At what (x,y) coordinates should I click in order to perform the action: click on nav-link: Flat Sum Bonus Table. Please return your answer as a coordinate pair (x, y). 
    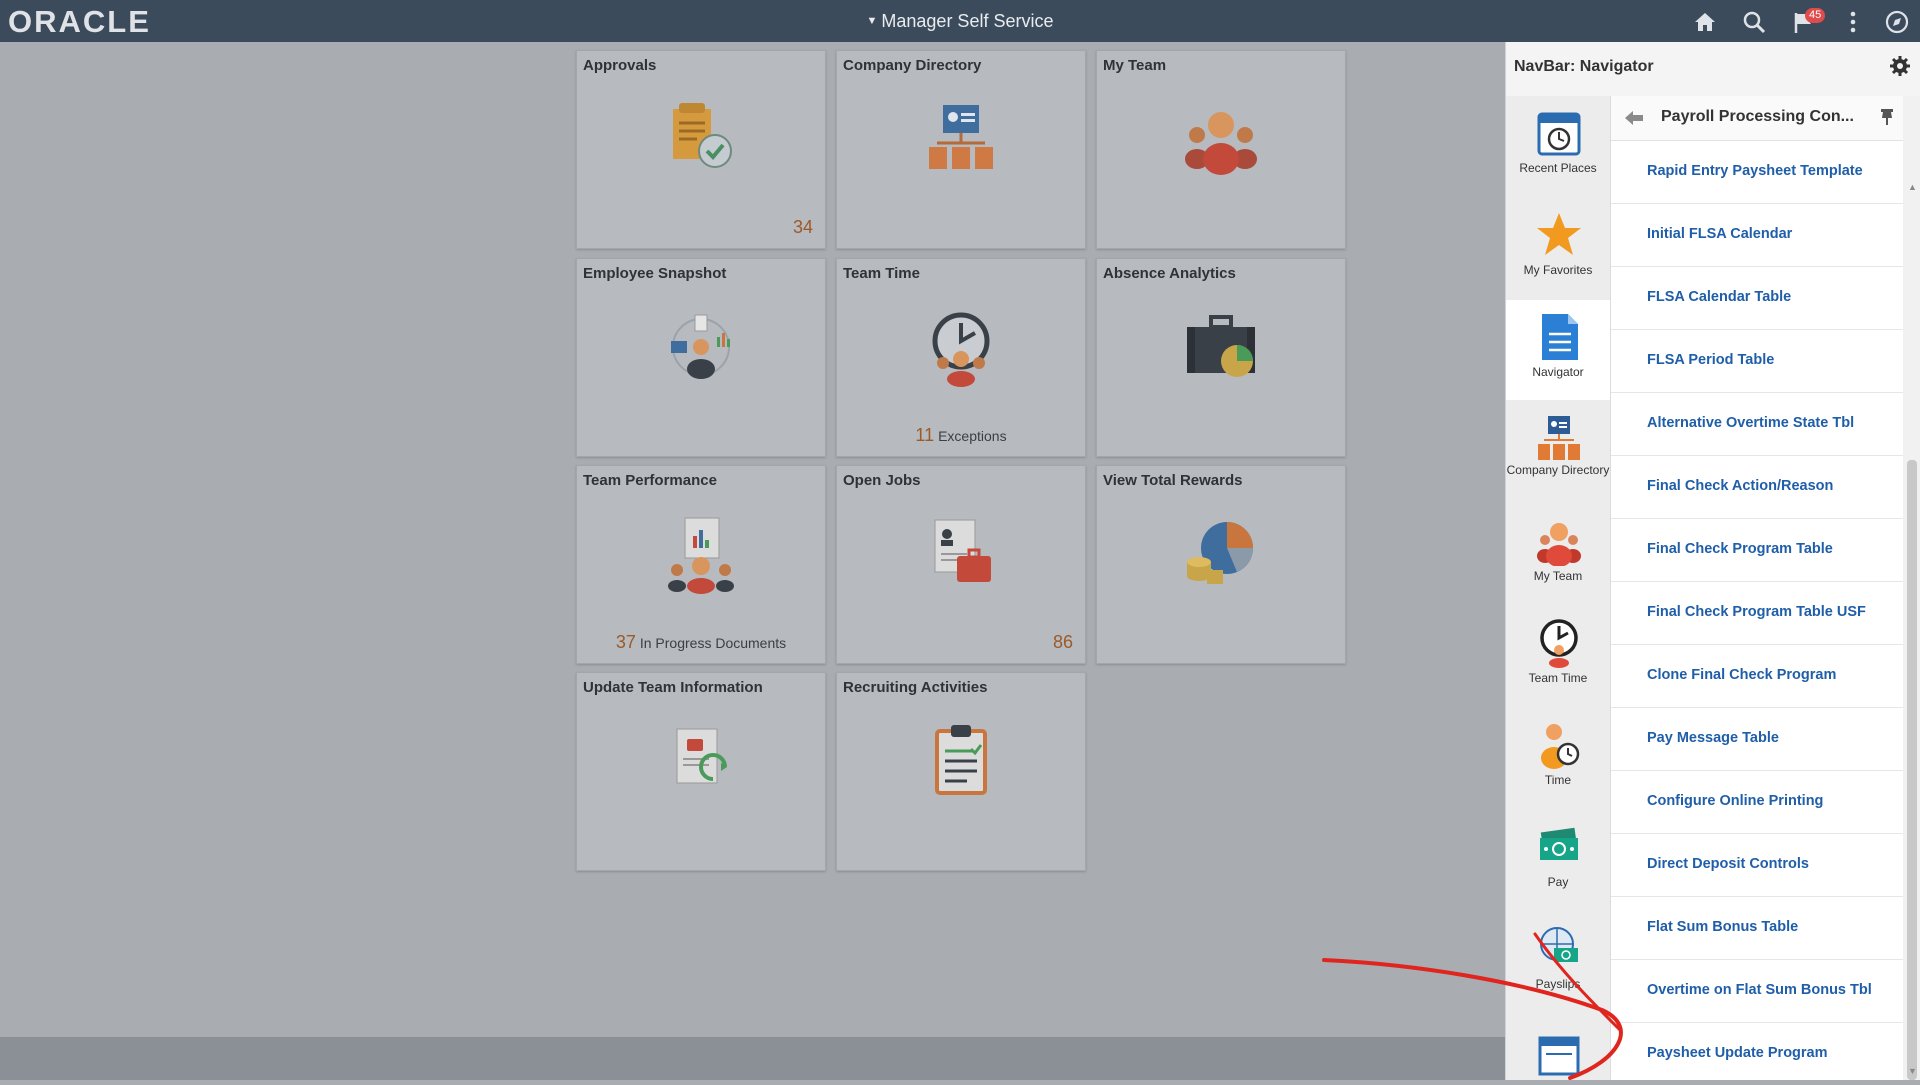
    Looking at the image, I should click on (1757, 928).